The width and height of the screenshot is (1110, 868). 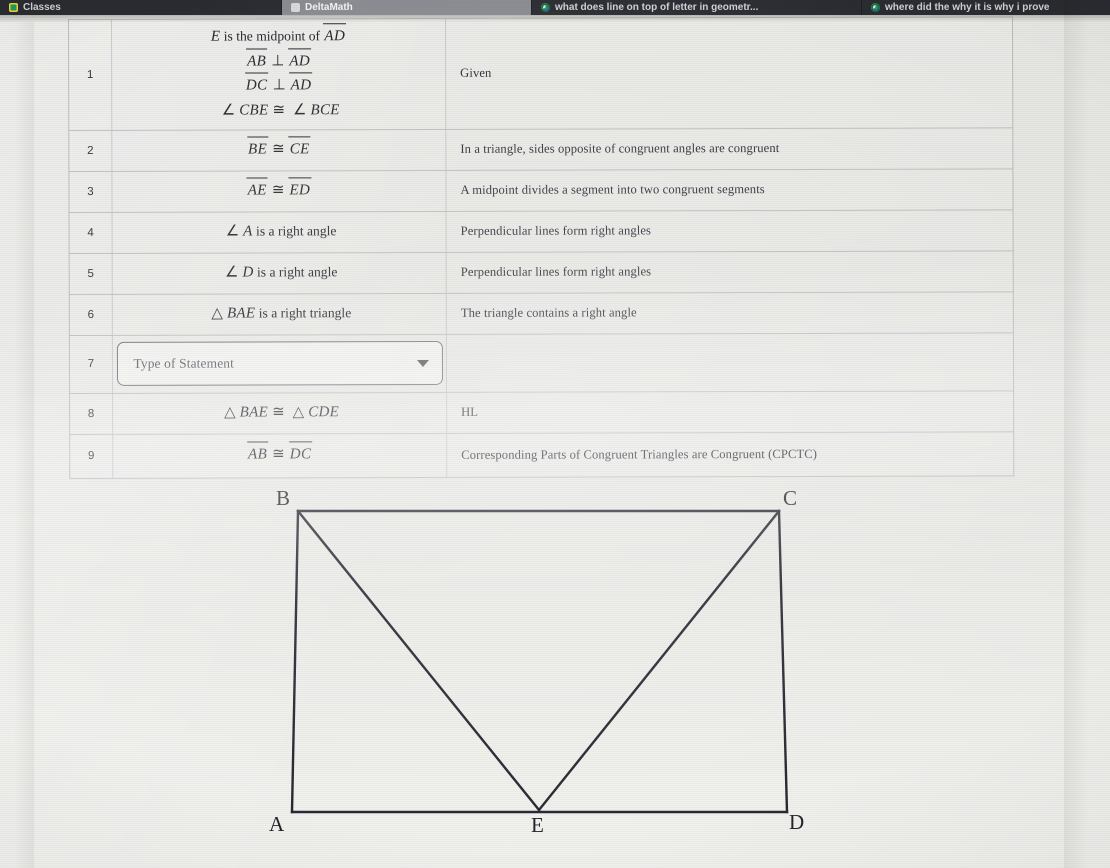 I want to click on proof-statement-cell: Type of Statement, so click(x=280, y=363).